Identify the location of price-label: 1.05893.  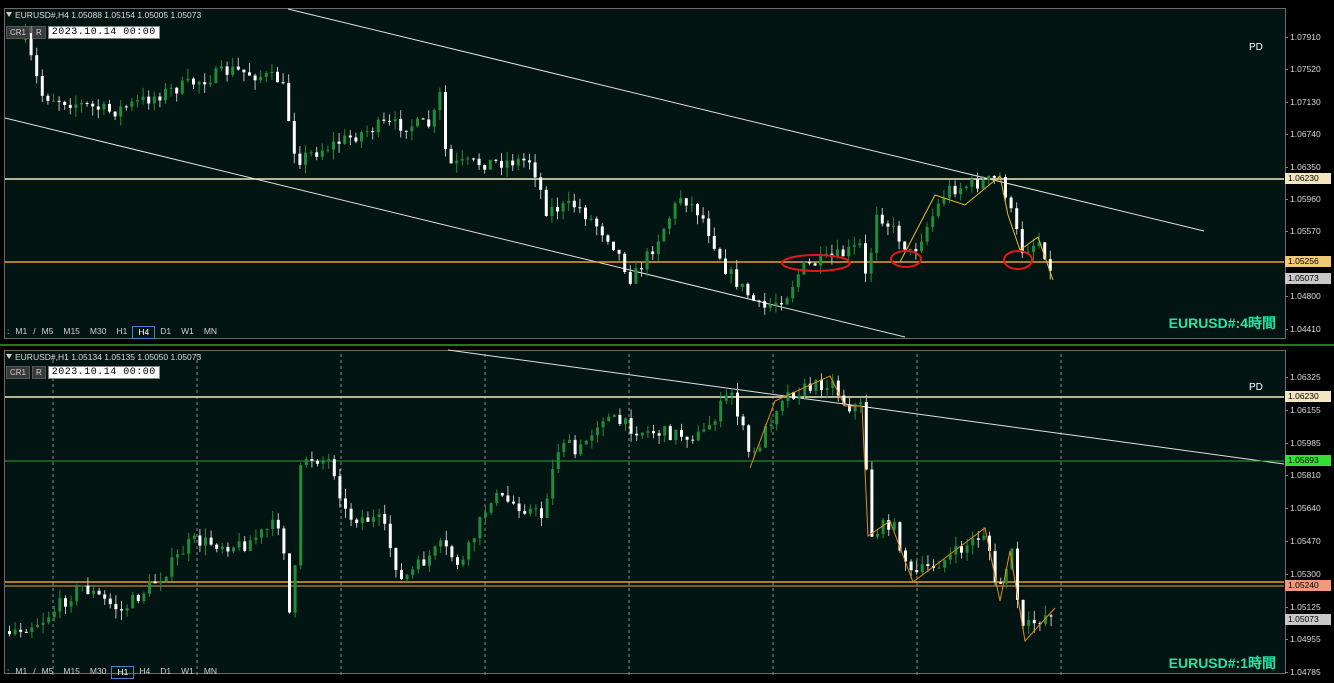
(1308, 460).